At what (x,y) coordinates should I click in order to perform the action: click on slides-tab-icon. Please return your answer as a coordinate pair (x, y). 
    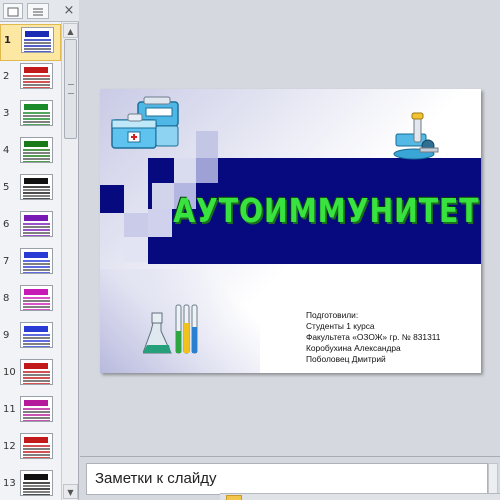
    Looking at the image, I should click on (13, 11).